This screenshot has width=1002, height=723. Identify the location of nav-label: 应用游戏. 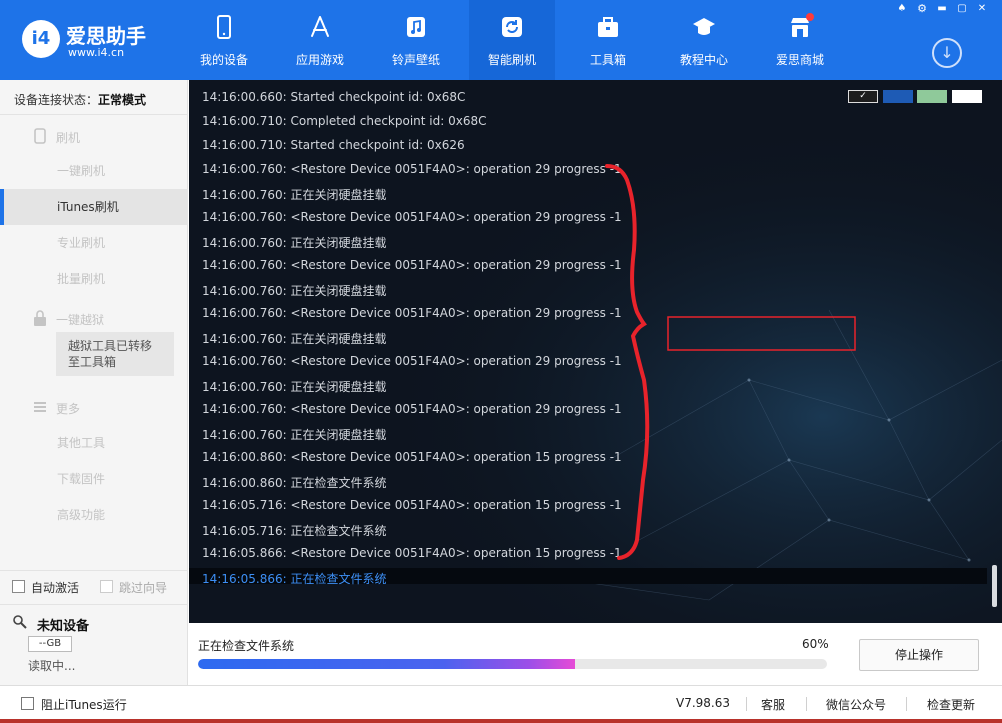
(319, 60).